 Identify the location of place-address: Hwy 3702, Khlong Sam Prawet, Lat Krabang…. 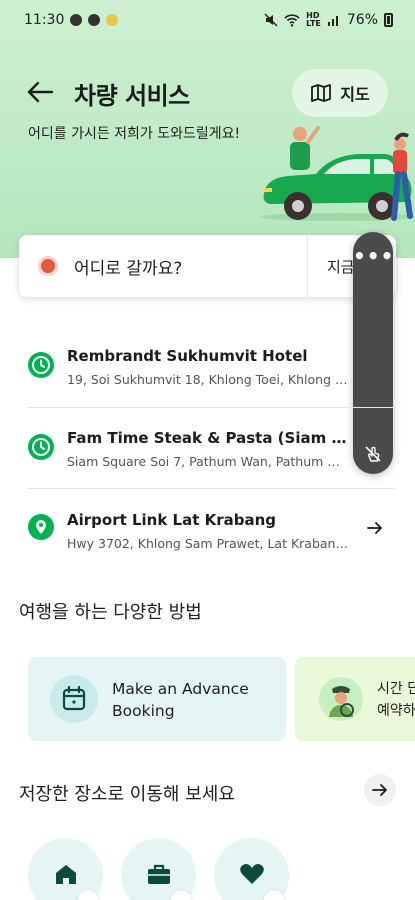
(208, 543).